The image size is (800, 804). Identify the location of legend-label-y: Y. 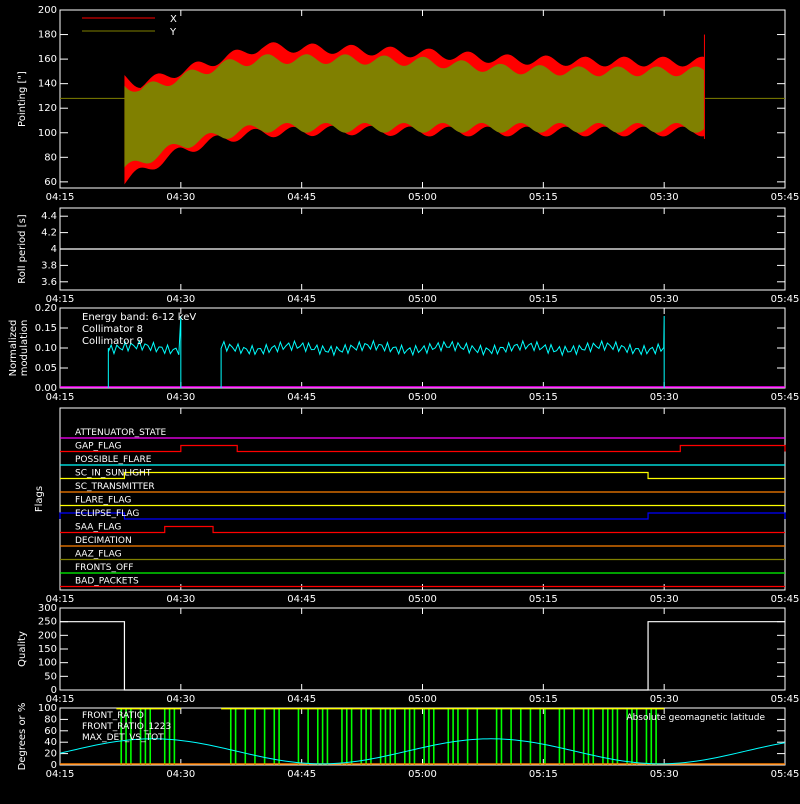
(173, 32).